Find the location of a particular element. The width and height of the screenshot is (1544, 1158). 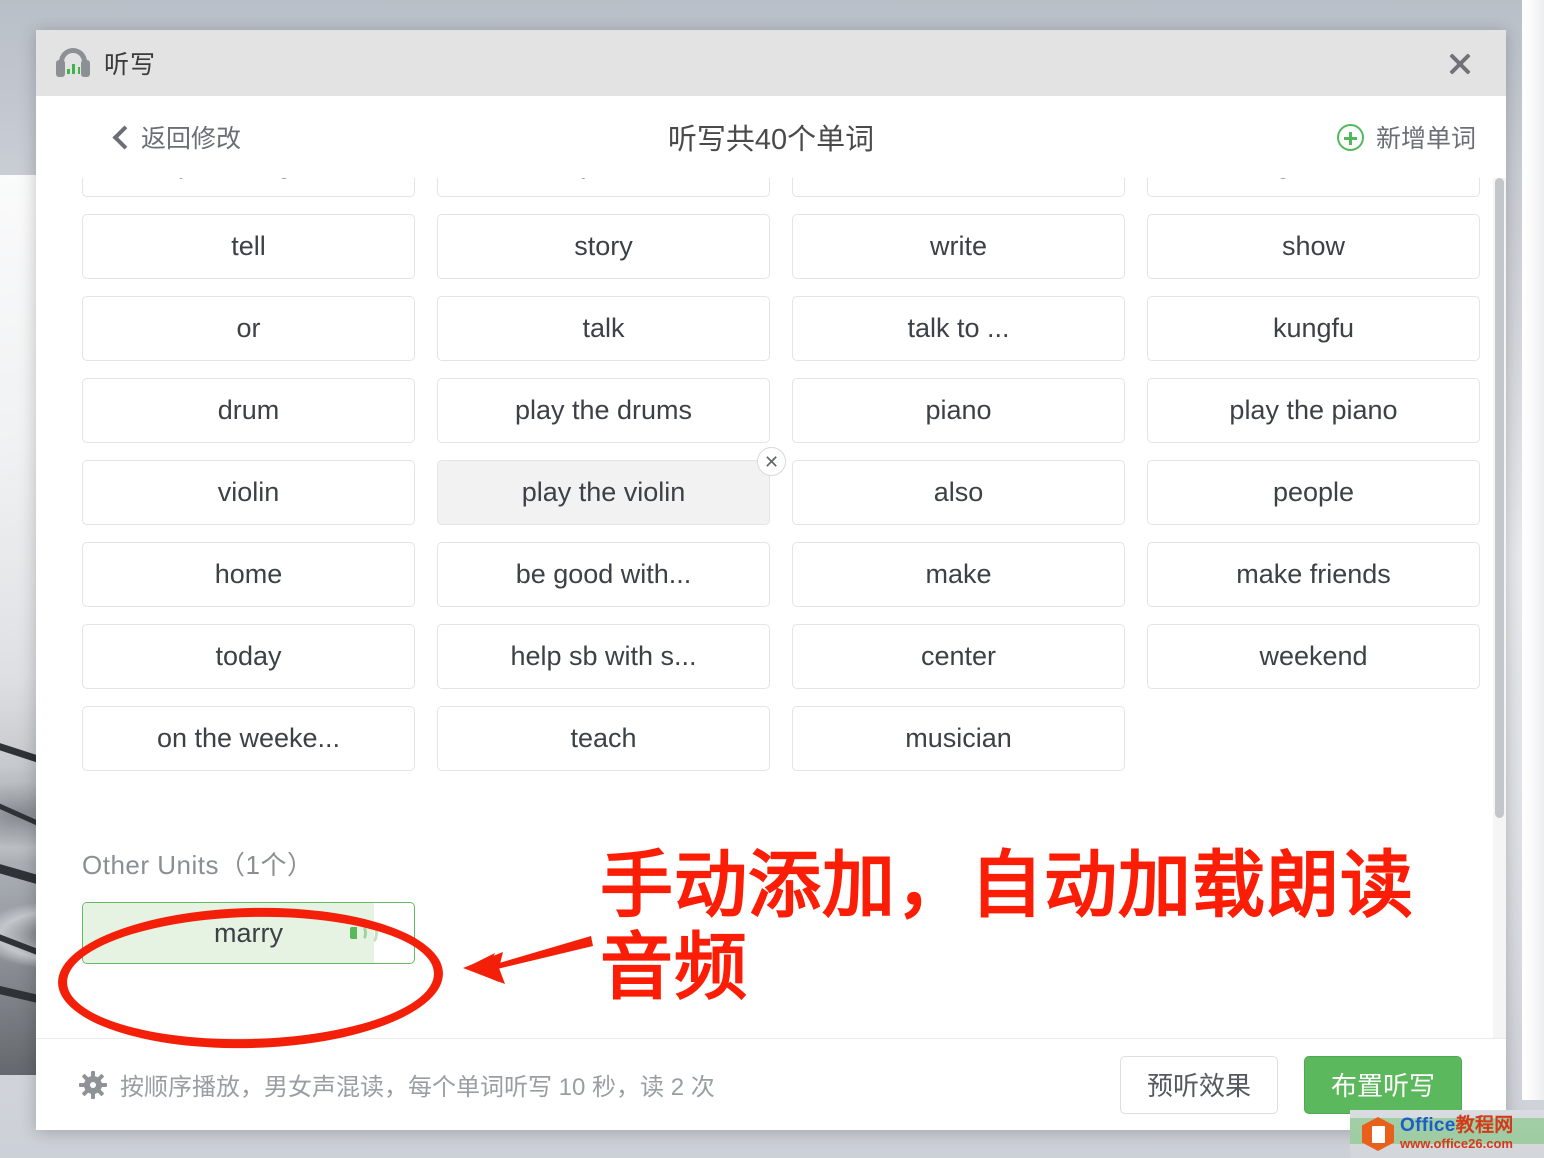

word-cell: join is located at coordinates (603, 187).